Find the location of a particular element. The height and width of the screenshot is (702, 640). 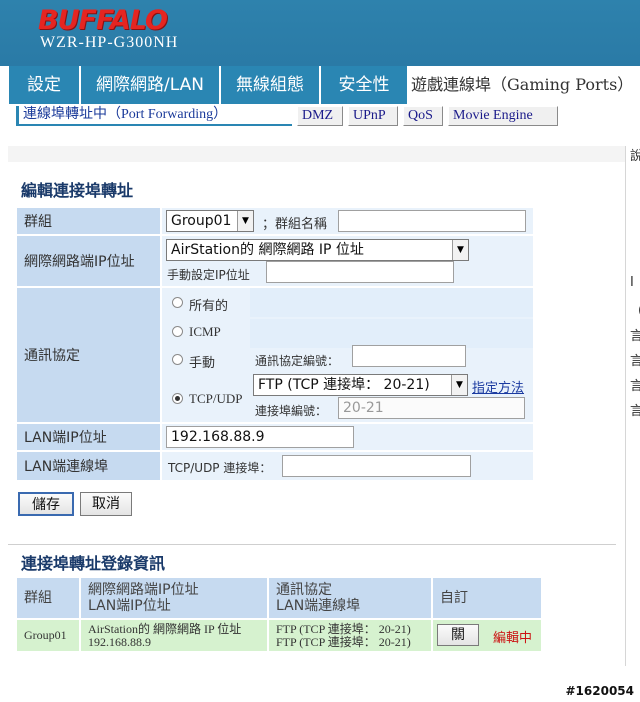

close-button: 關 is located at coordinates (458, 635).